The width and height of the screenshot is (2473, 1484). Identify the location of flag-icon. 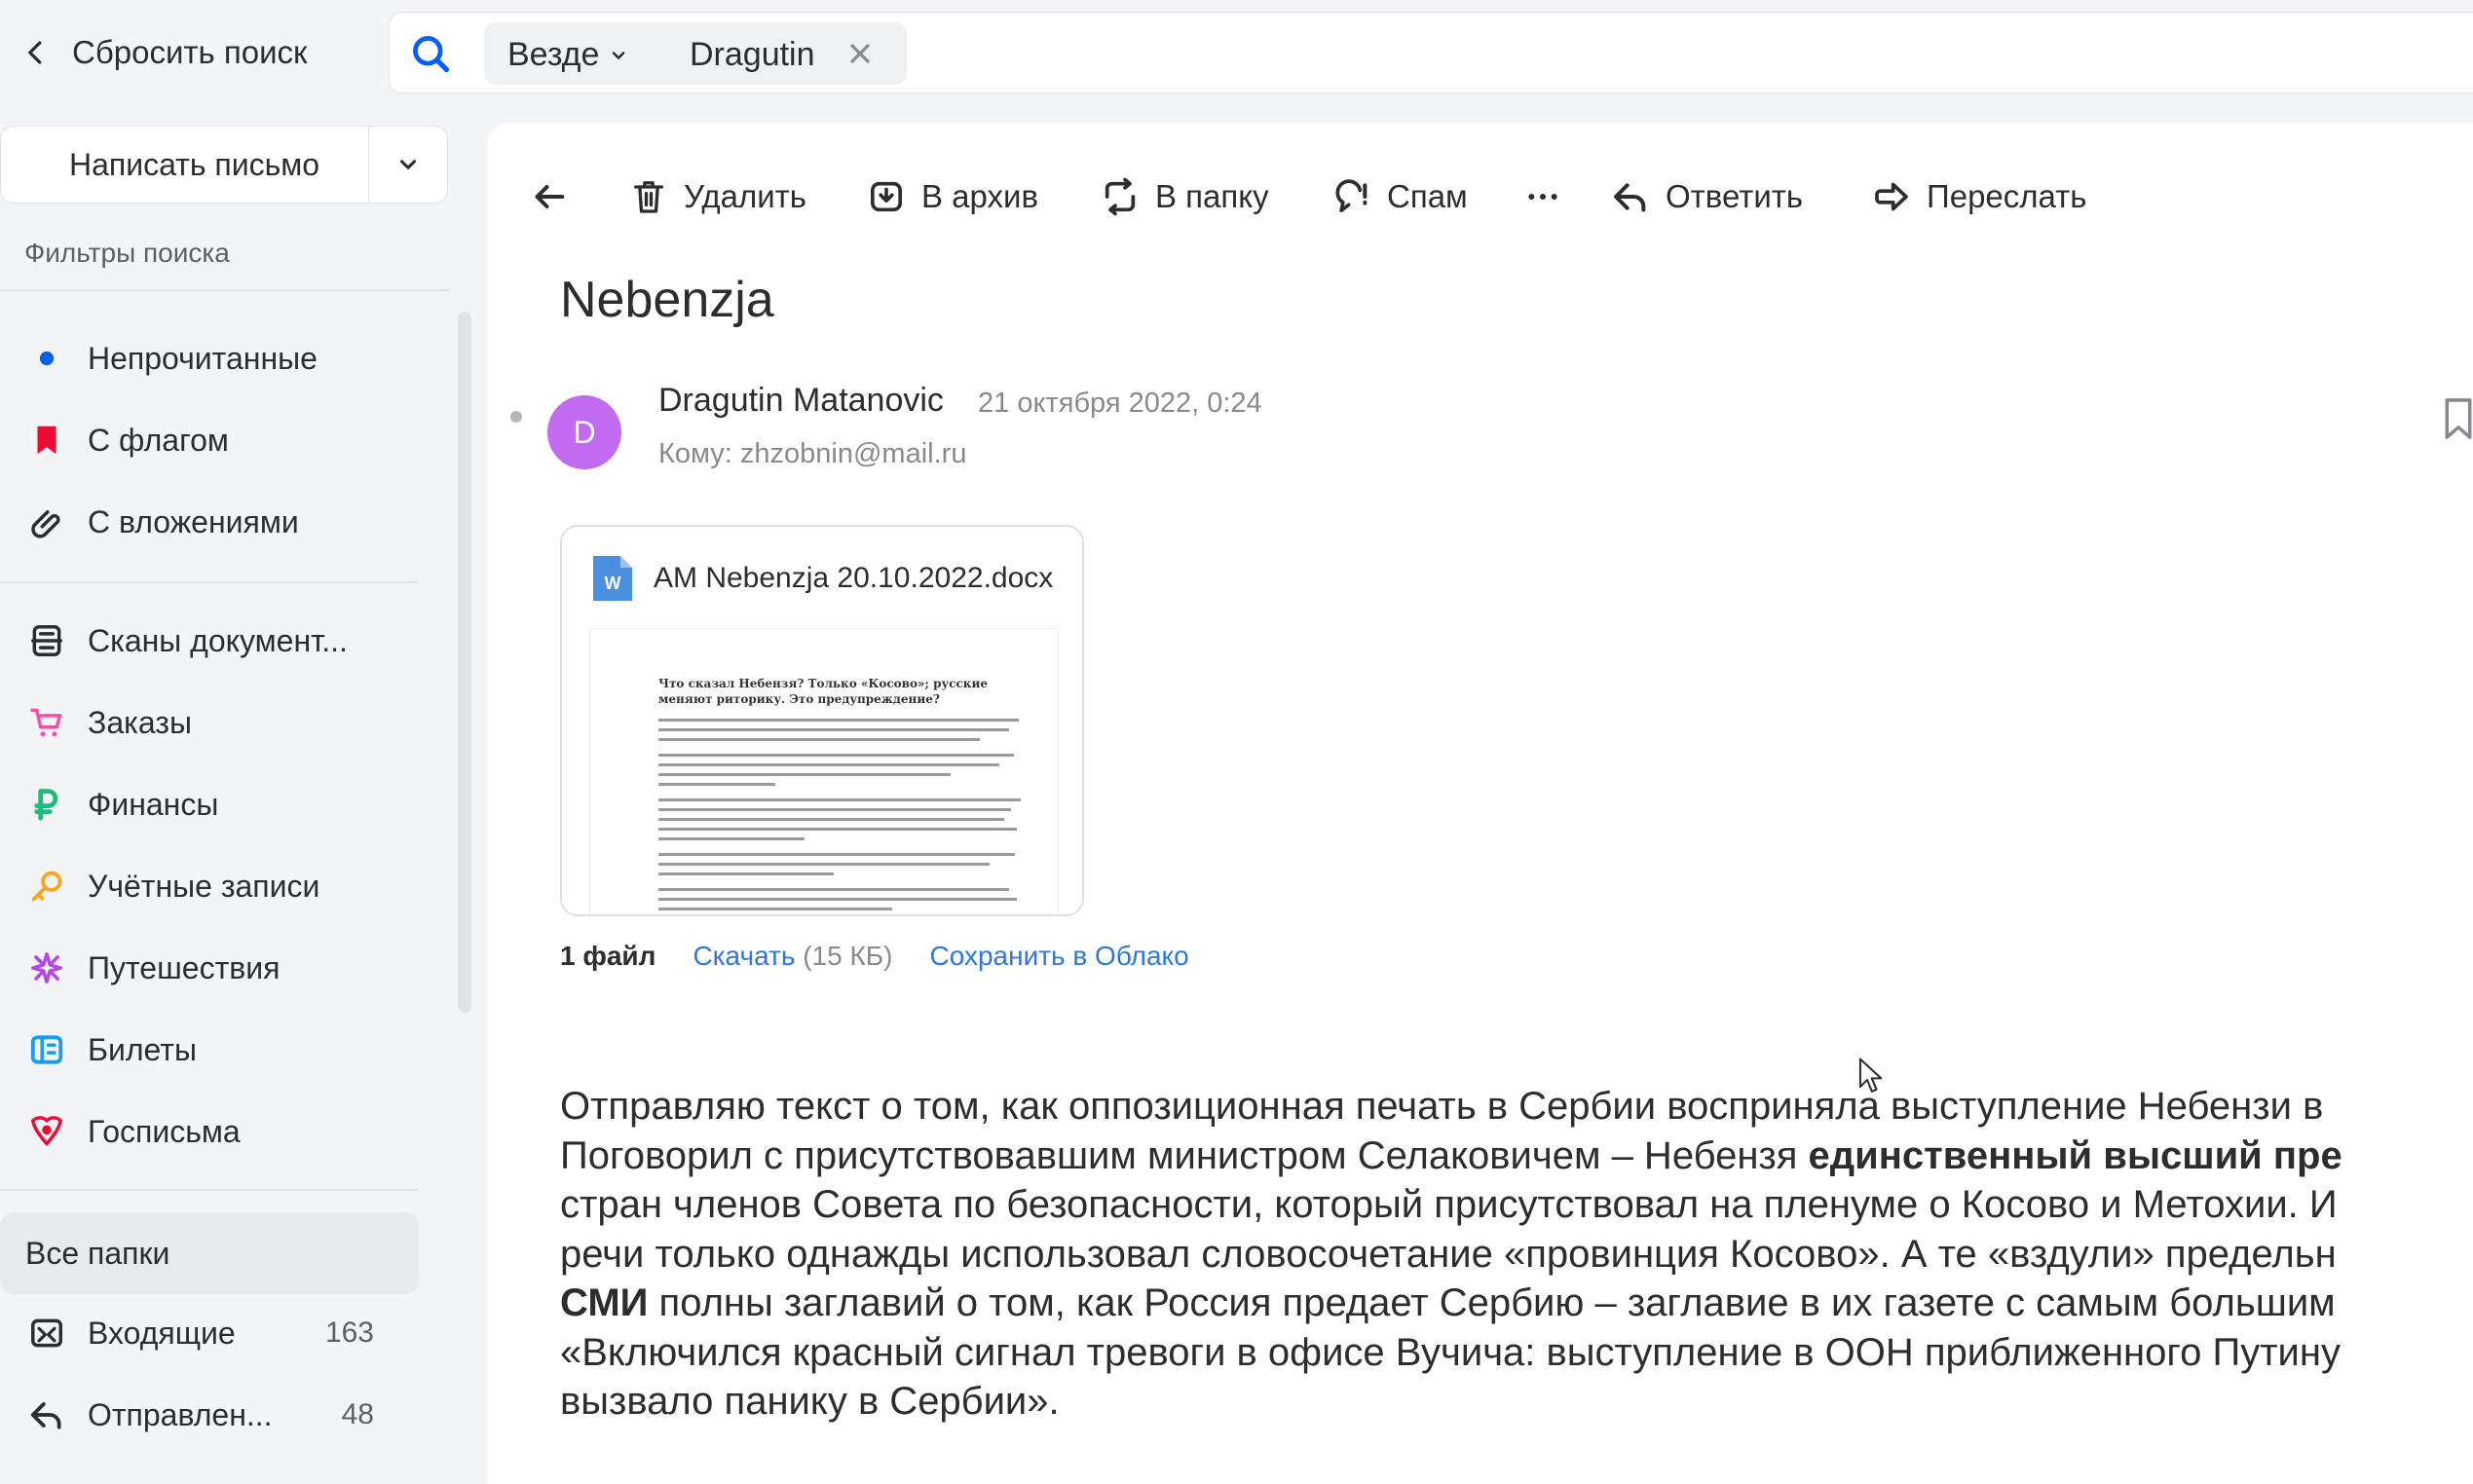
(46, 440).